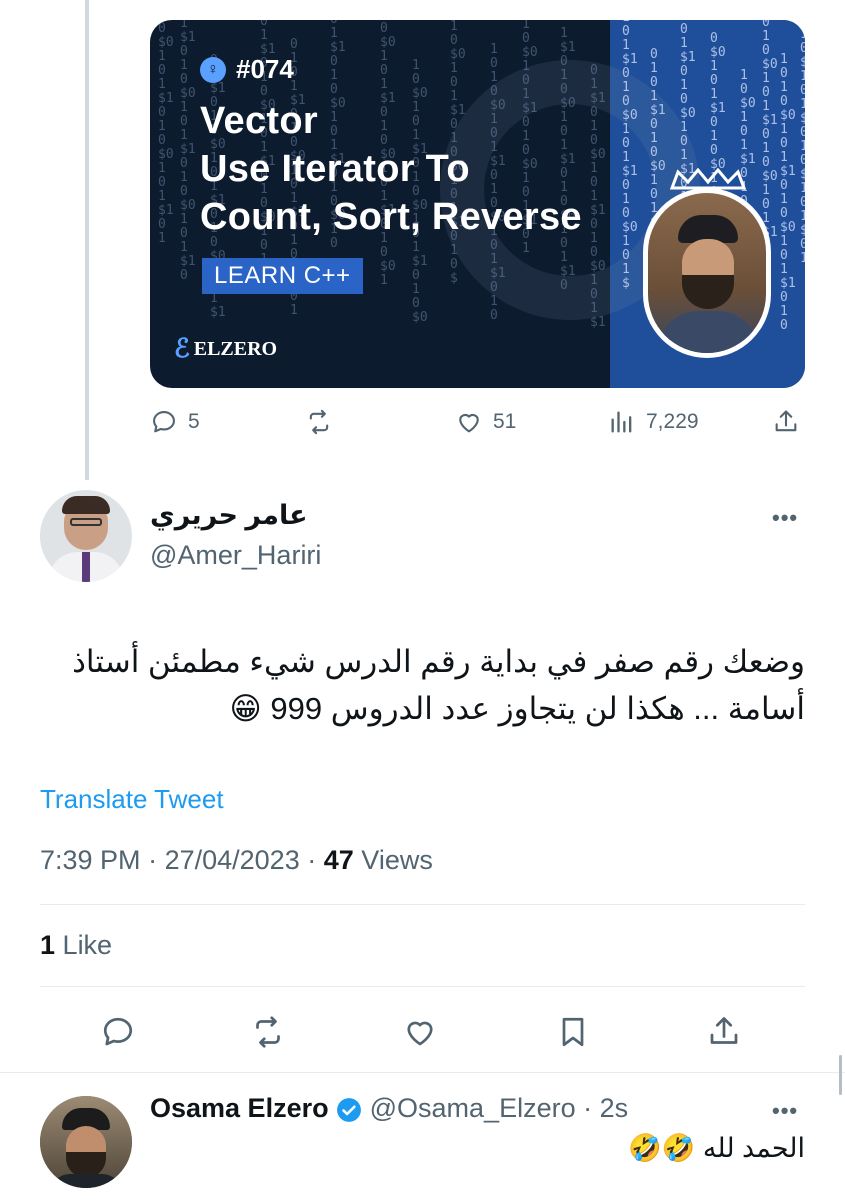 The image size is (845, 1200). What do you see at coordinates (707, 273) in the screenshot?
I see `presenter-portrait` at bounding box center [707, 273].